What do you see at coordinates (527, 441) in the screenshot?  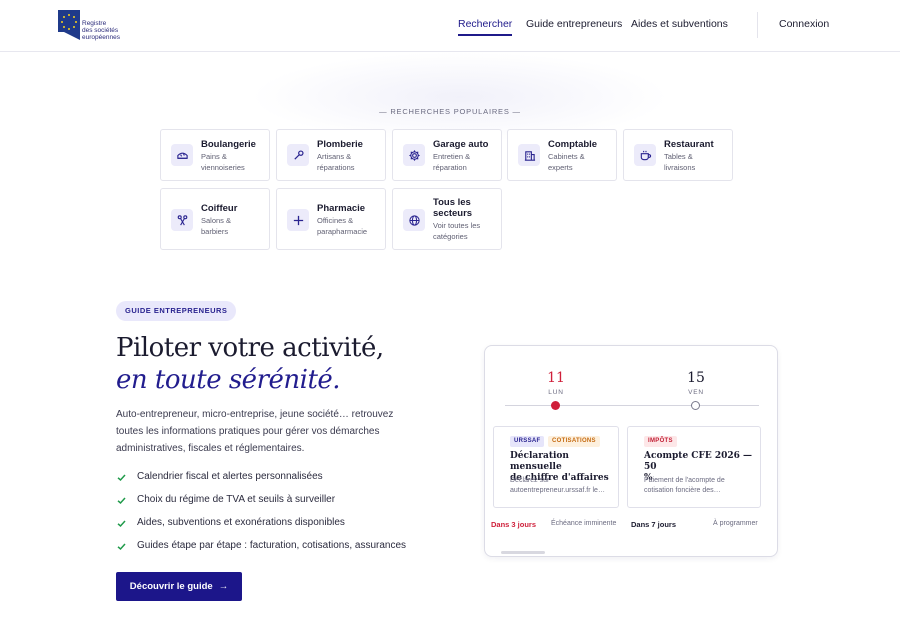 I see `tag-urssaf: URSSAF` at bounding box center [527, 441].